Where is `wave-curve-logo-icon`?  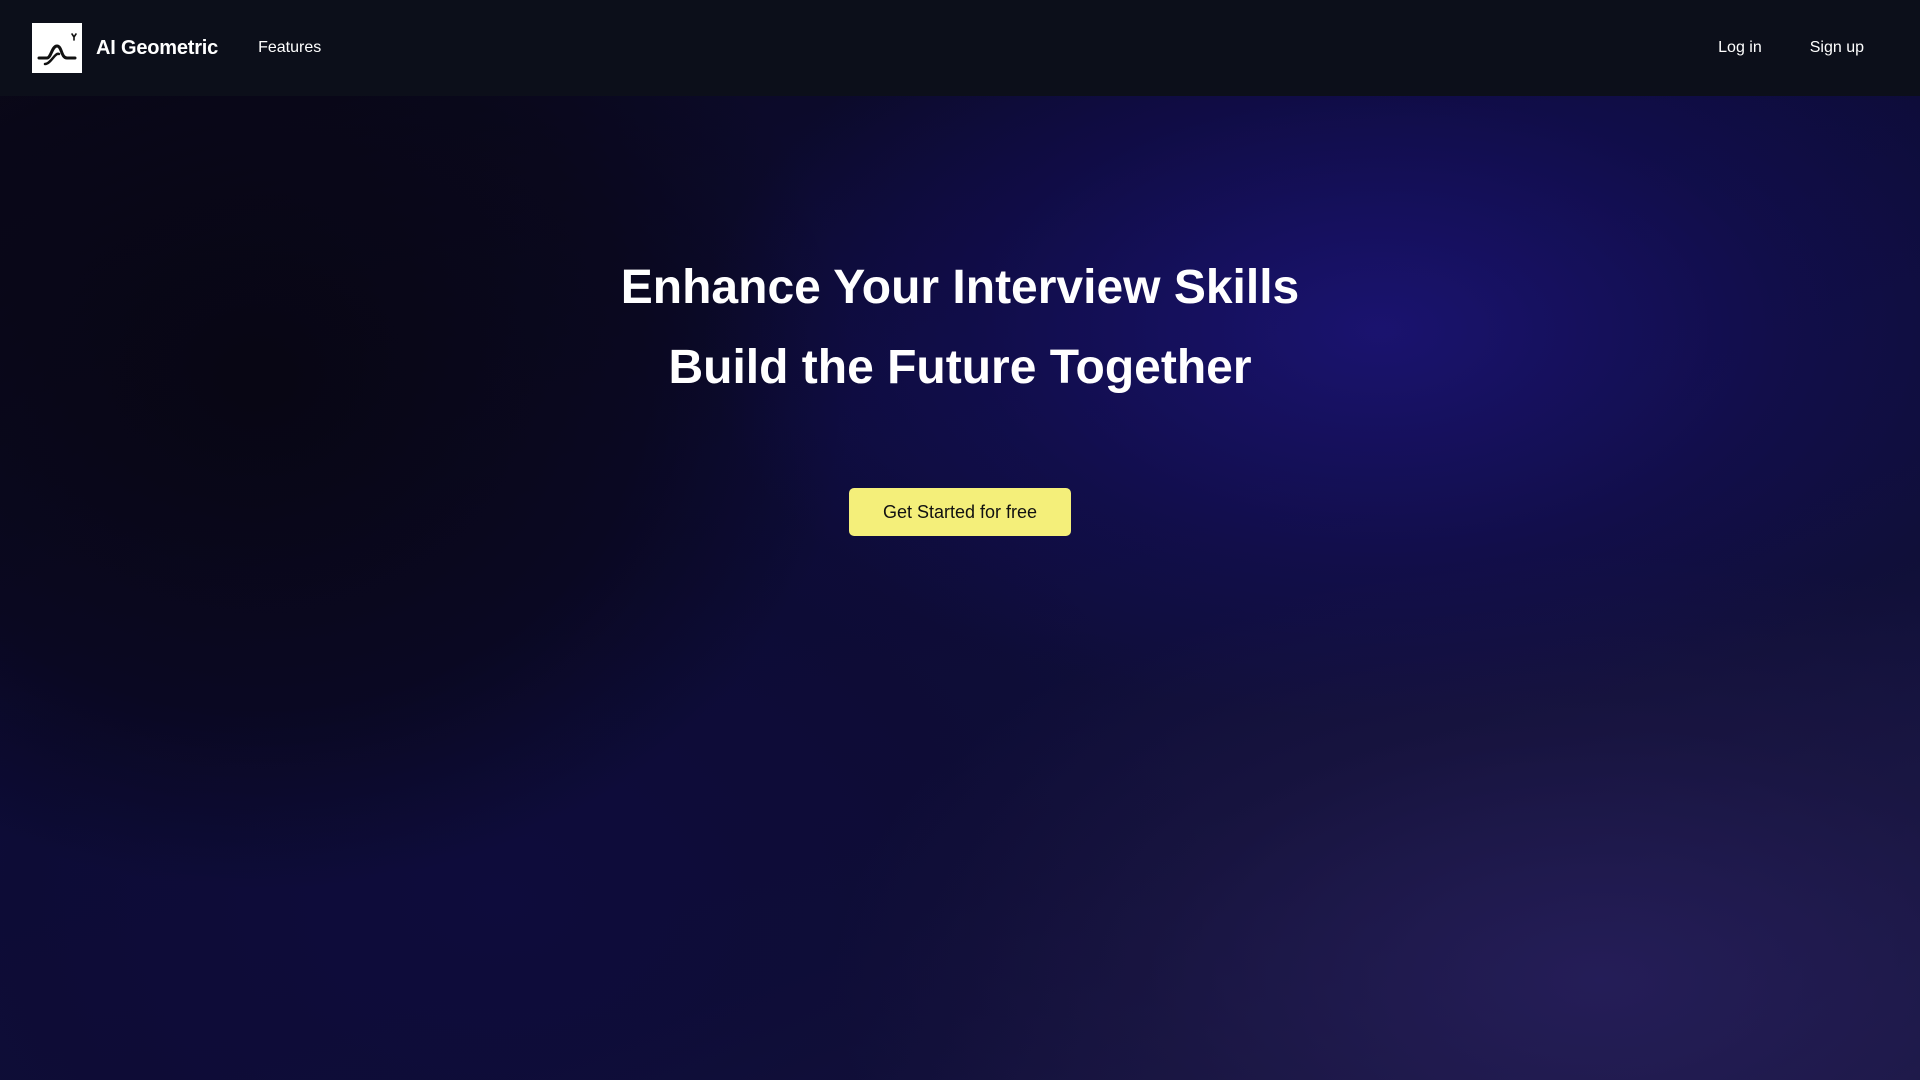
wave-curve-logo-icon is located at coordinates (57, 49).